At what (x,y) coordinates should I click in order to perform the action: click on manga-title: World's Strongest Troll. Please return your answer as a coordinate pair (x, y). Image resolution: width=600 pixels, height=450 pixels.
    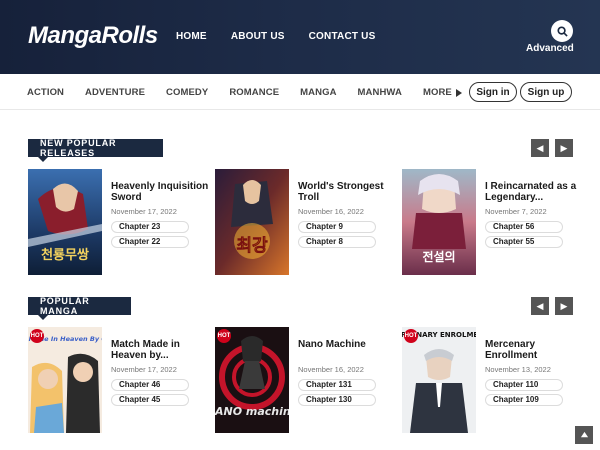
    Looking at the image, I should click on (349, 192).